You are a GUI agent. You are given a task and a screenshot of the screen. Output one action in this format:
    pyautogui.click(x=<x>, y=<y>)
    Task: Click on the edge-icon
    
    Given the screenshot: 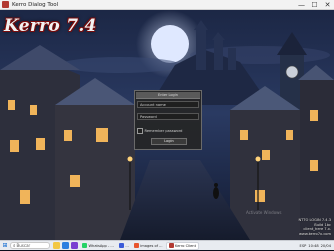 What is the action you would take?
    pyautogui.click(x=65, y=245)
    